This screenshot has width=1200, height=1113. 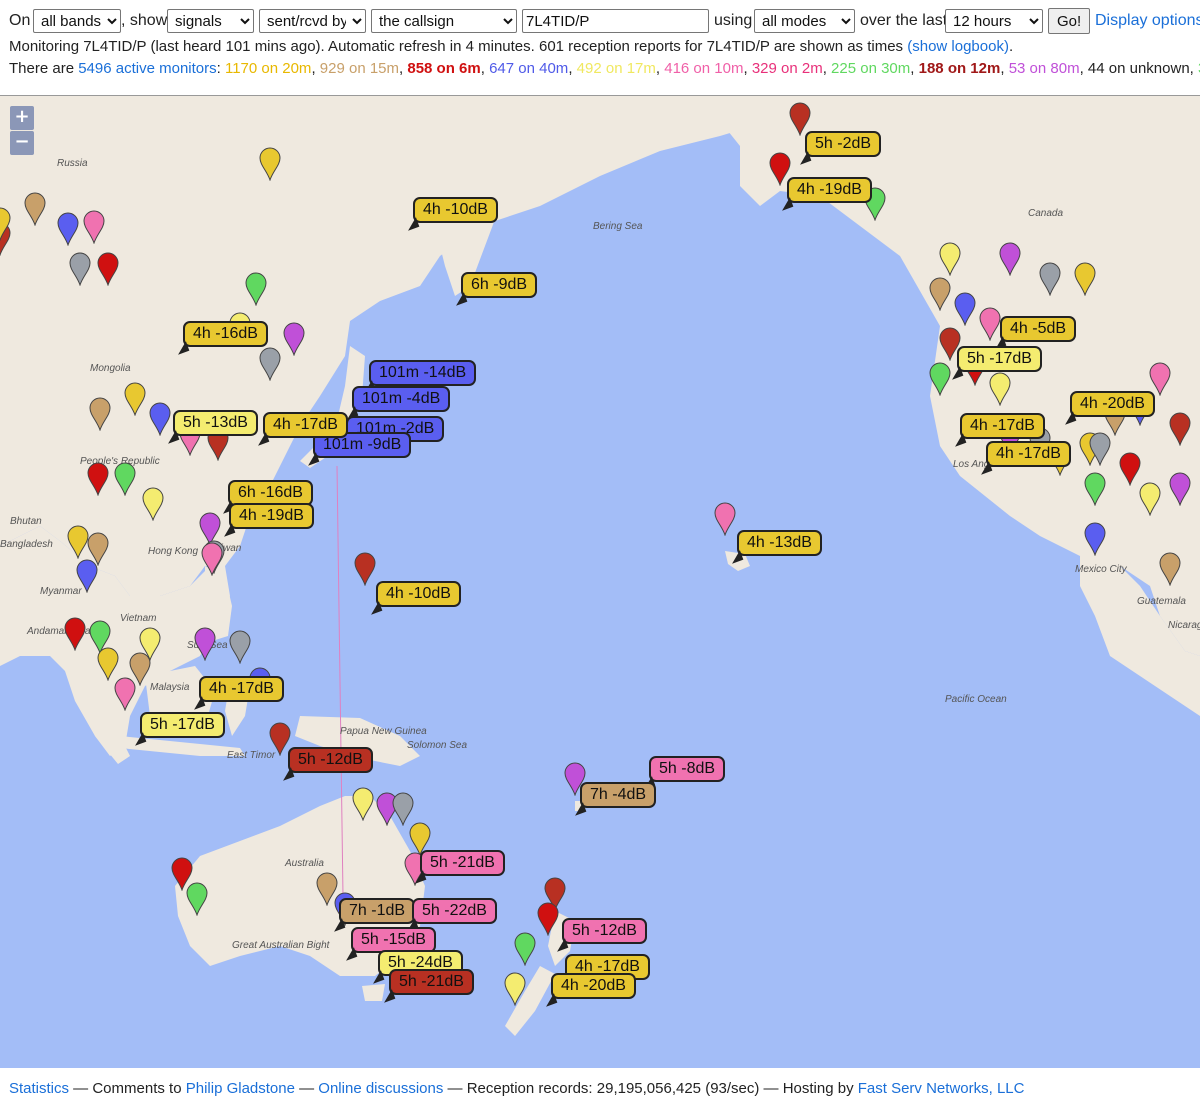 I want to click on mode-select: all modes, so click(x=804, y=21).